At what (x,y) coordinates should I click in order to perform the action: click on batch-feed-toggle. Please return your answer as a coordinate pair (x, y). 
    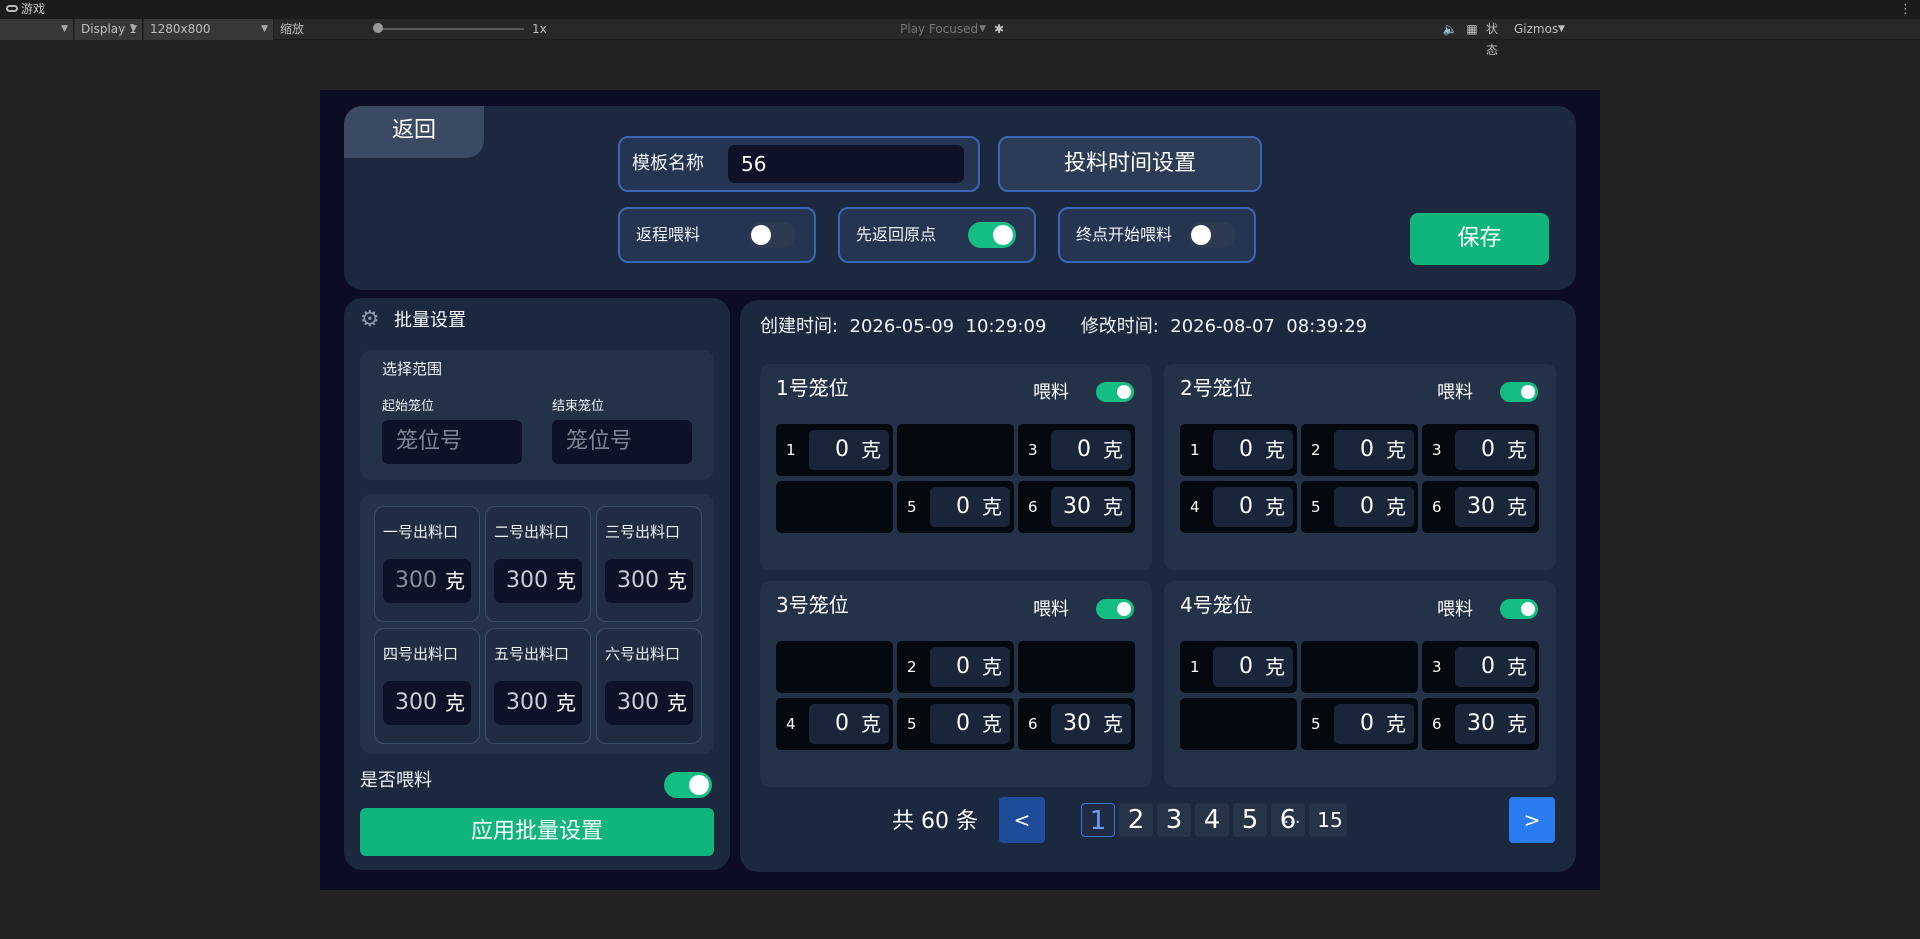
    Looking at the image, I should click on (688, 785).